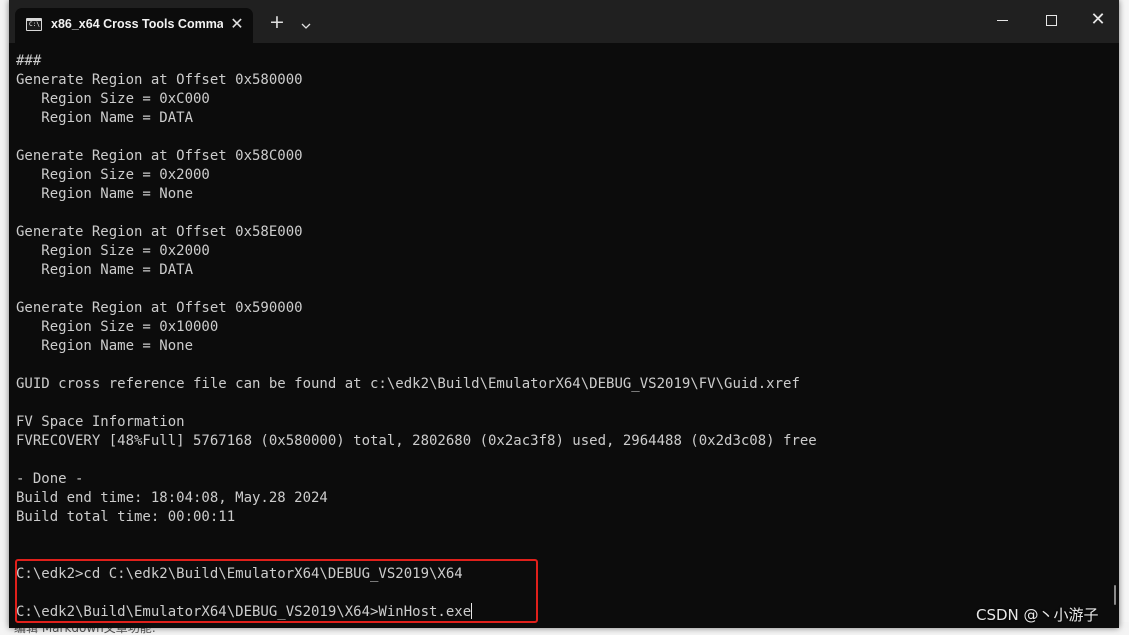 This screenshot has width=1129, height=635. Describe the element at coordinates (29, 61) in the screenshot. I see `console-line: ###` at that location.